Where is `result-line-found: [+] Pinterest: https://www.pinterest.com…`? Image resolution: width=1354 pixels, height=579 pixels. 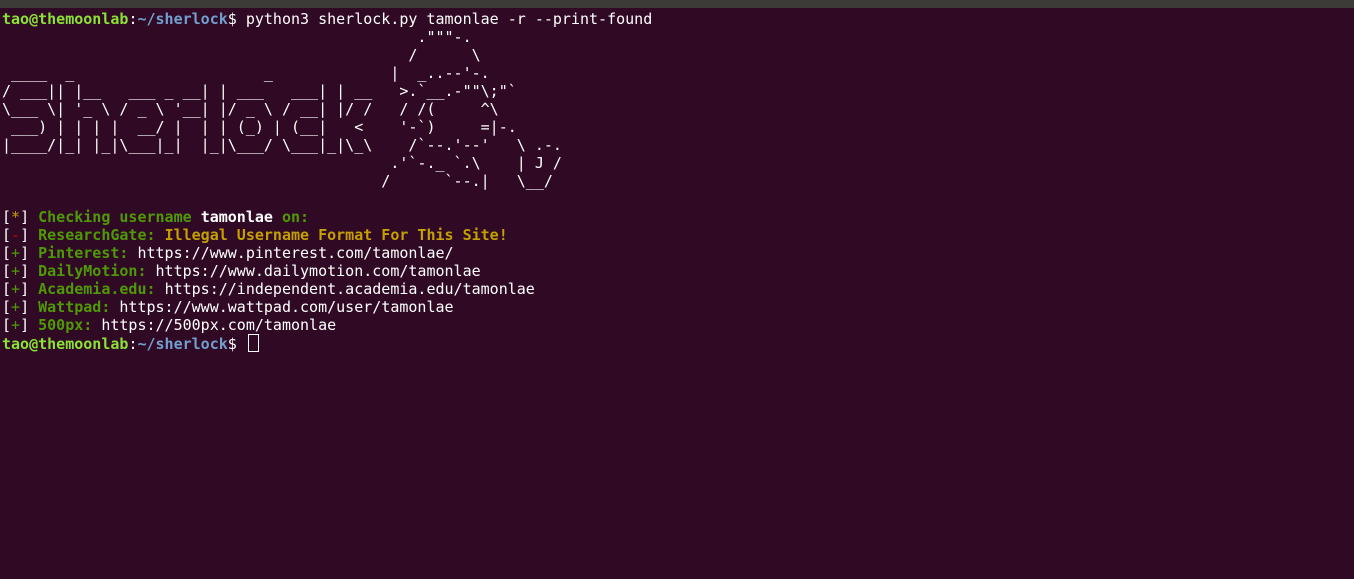
result-line-found: [+] Pinterest: https://www.pinterest.com… is located at coordinates (228, 253).